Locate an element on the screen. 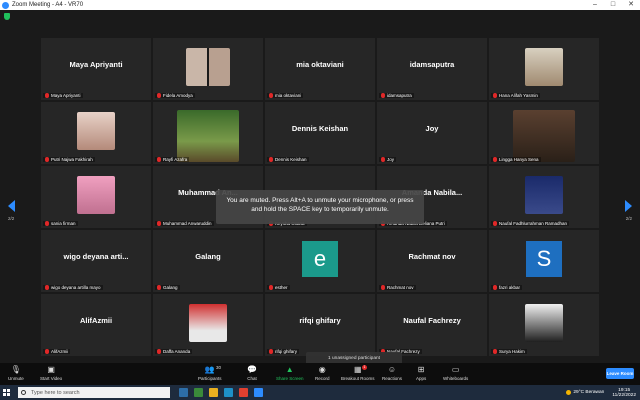  participant-label: Maya Apriyanti is located at coordinates (63, 95).